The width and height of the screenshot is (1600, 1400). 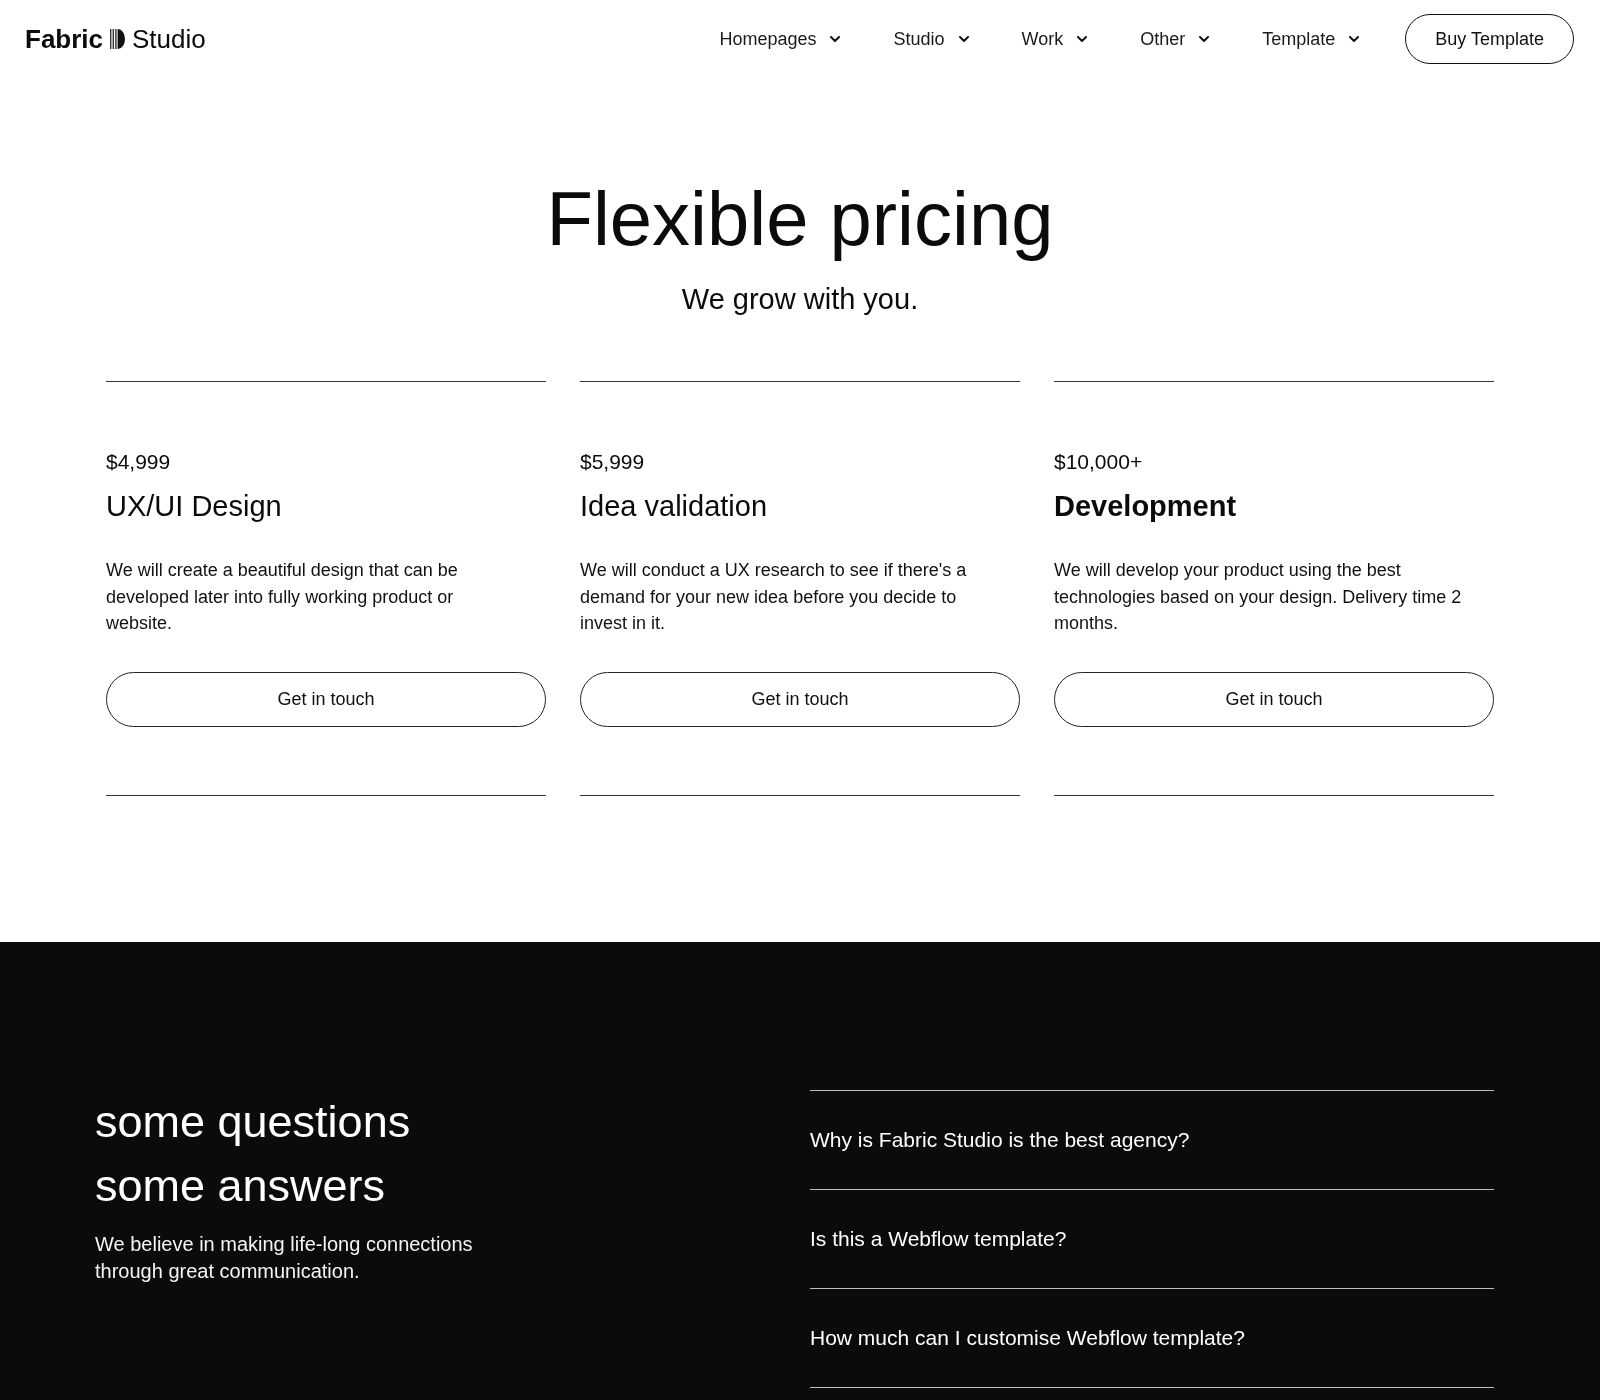 I want to click on plan-title: UX/UI Design, so click(x=194, y=506).